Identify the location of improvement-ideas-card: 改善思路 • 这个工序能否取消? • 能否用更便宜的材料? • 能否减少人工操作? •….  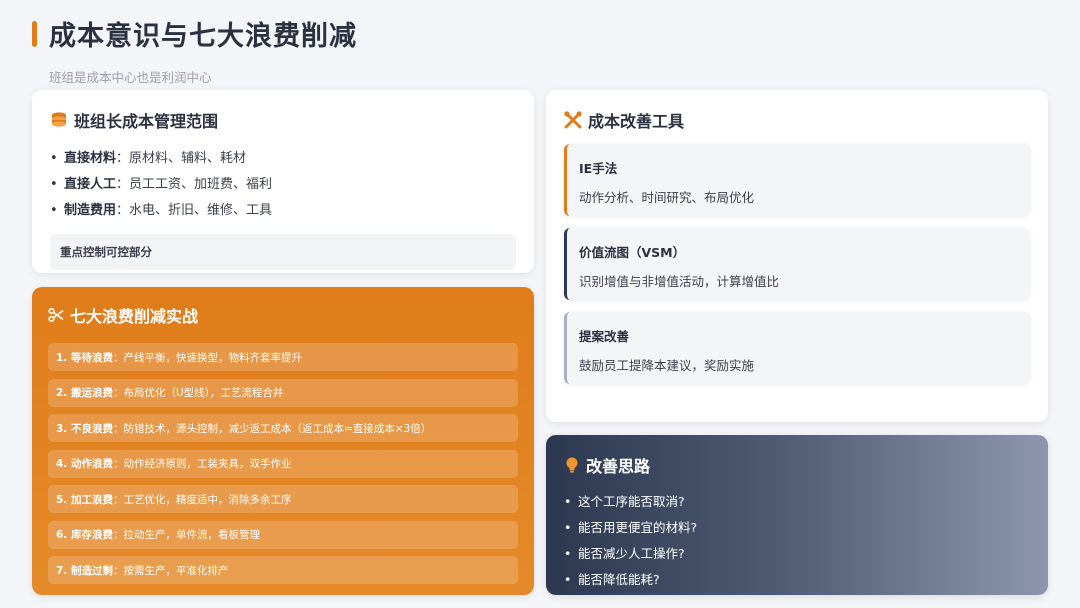
(797, 515).